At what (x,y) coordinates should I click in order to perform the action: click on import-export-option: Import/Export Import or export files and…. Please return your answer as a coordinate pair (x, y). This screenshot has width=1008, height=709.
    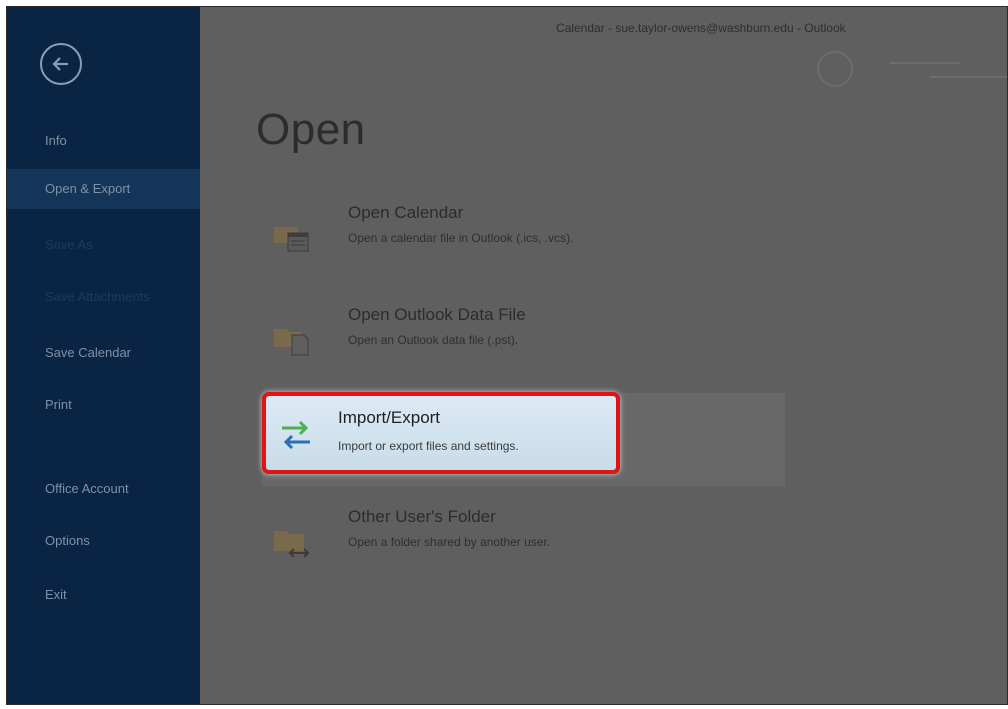
    Looking at the image, I should click on (441, 433).